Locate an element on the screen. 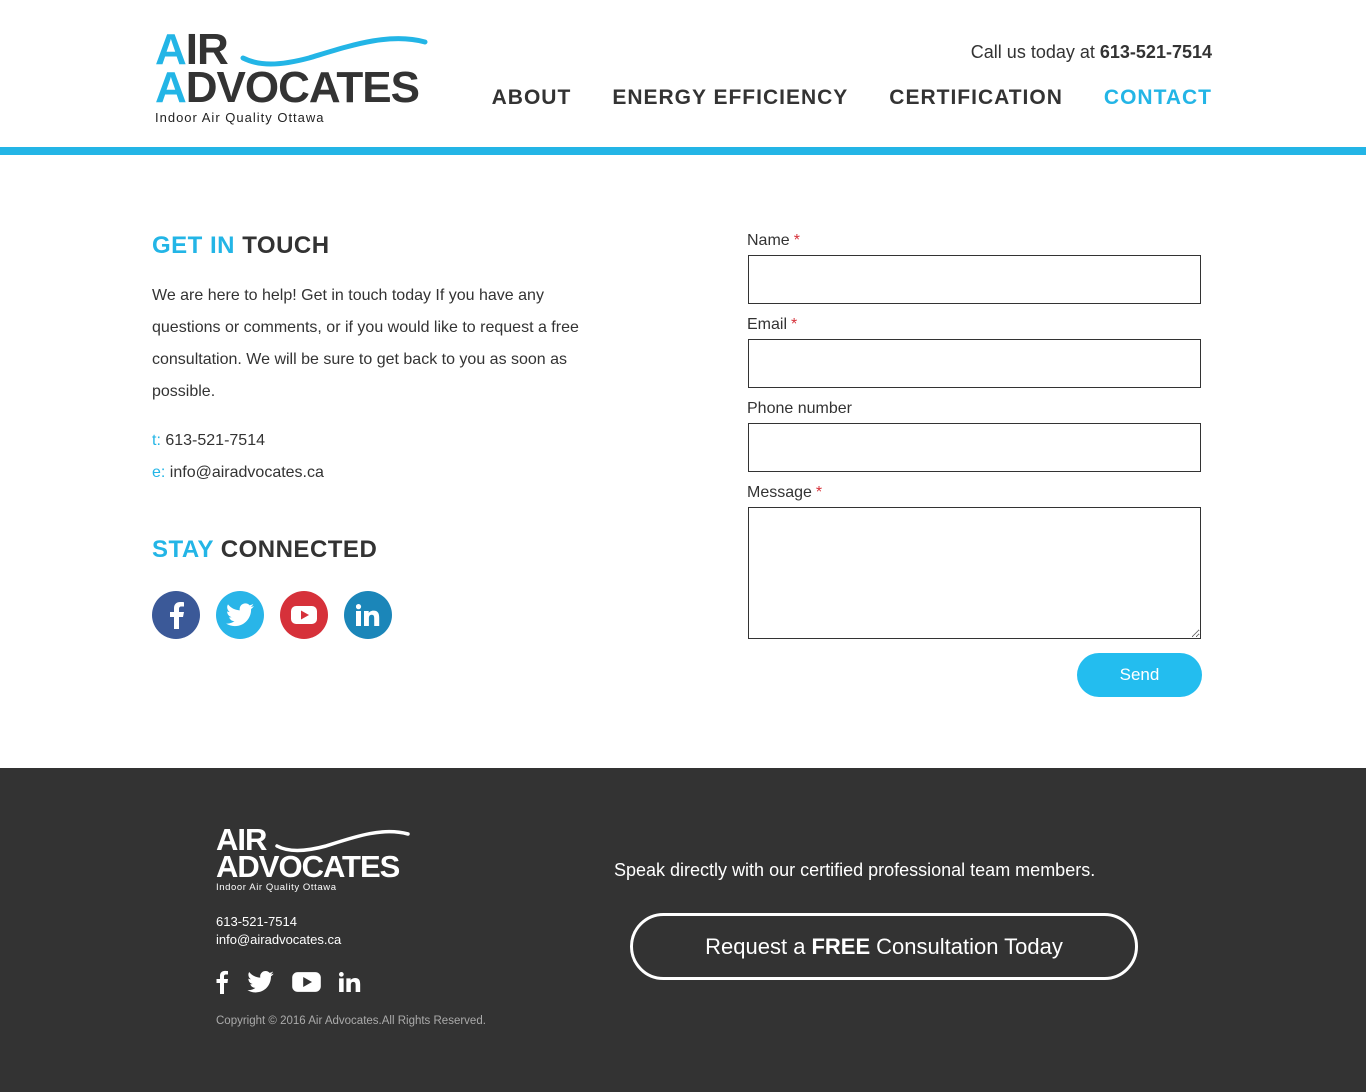 Image resolution: width=1366 pixels, height=1092 pixels. phone-value: 613-521-7514 is located at coordinates (215, 440).